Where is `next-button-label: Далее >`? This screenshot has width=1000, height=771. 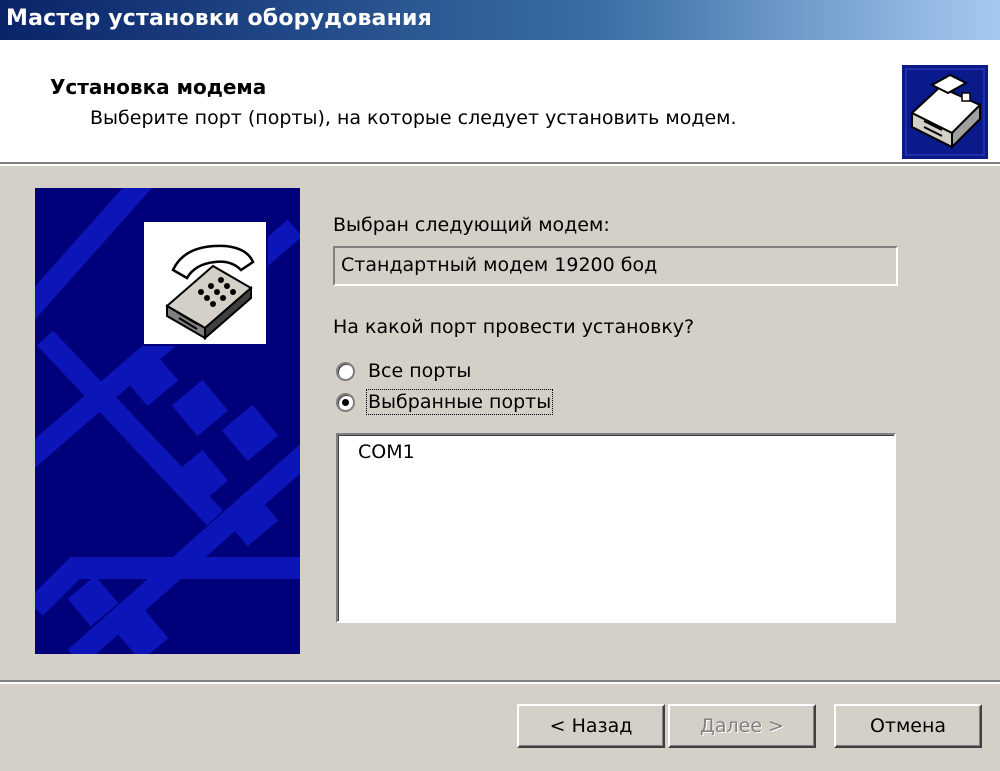 next-button-label: Далее > is located at coordinates (742, 726).